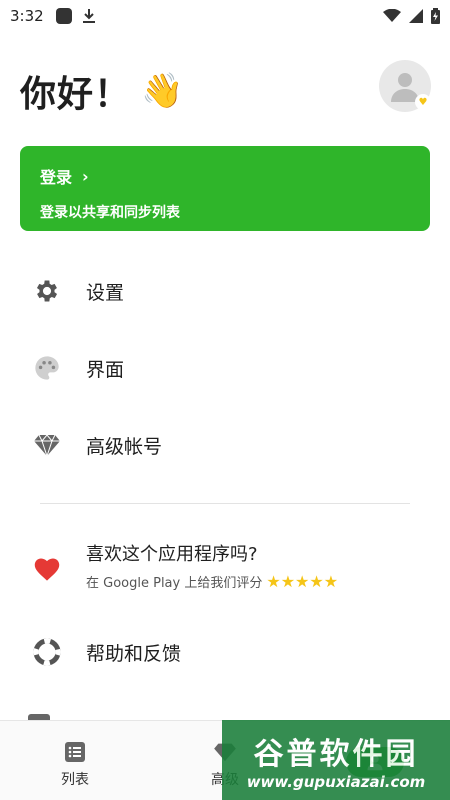 The height and width of the screenshot is (800, 450). I want to click on app-notification-icon, so click(63, 16).